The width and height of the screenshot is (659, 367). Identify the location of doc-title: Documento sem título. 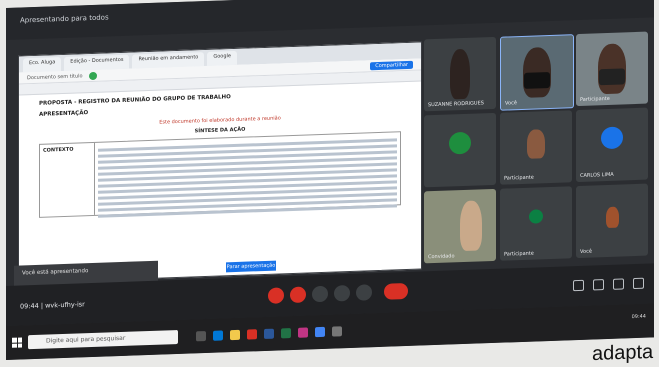
(55, 77).